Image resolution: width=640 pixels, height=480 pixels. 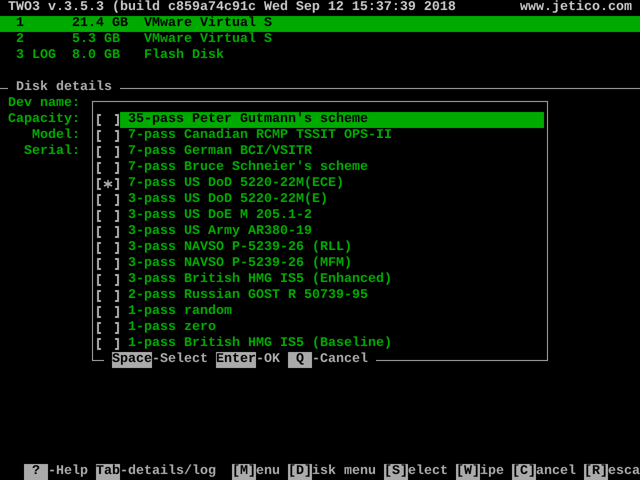 What do you see at coordinates (51, 152) in the screenshot?
I see `field-label: Serial:` at bounding box center [51, 152].